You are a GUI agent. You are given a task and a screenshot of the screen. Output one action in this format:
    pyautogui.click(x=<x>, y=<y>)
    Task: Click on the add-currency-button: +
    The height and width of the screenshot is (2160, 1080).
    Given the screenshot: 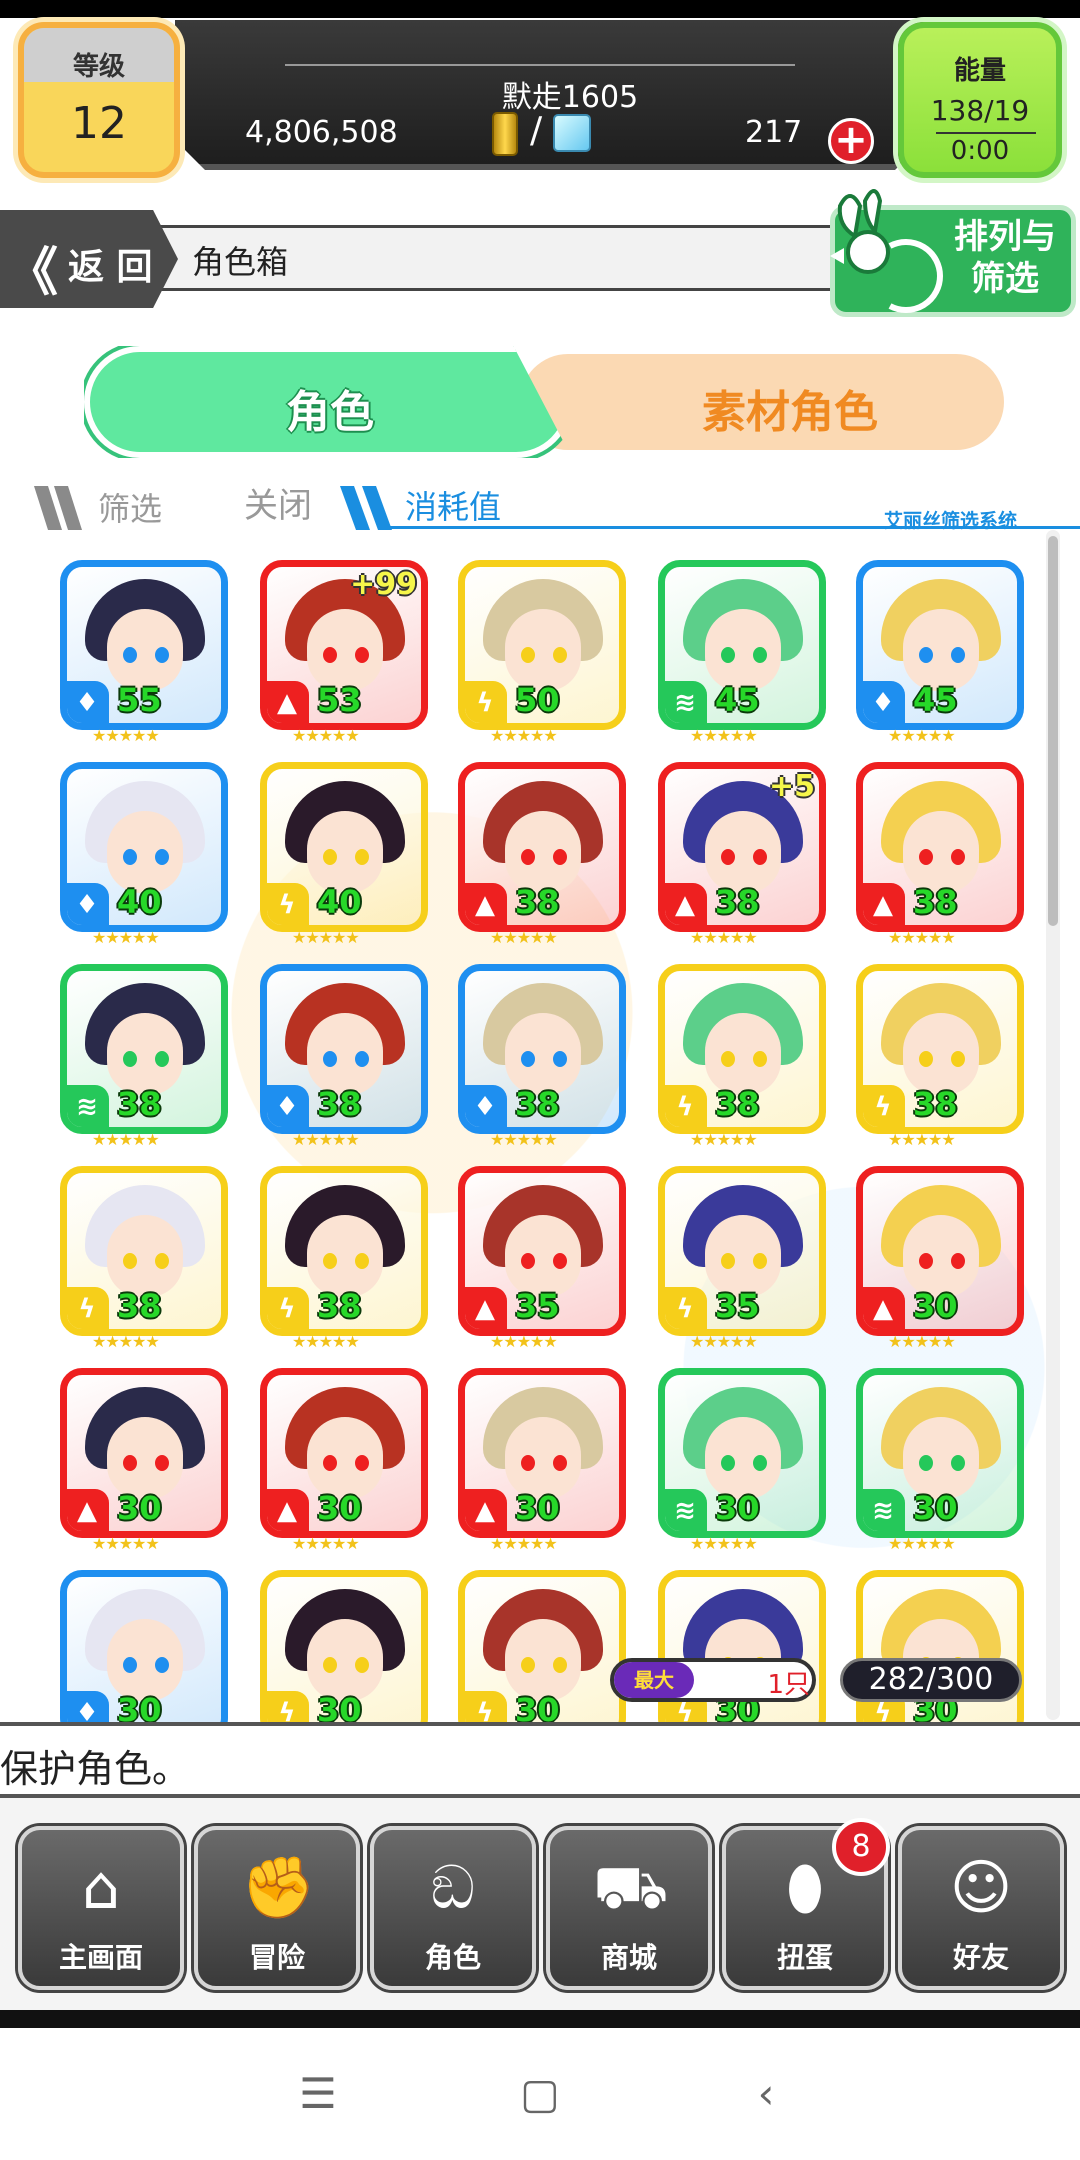 What is the action you would take?
    pyautogui.click(x=851, y=141)
    